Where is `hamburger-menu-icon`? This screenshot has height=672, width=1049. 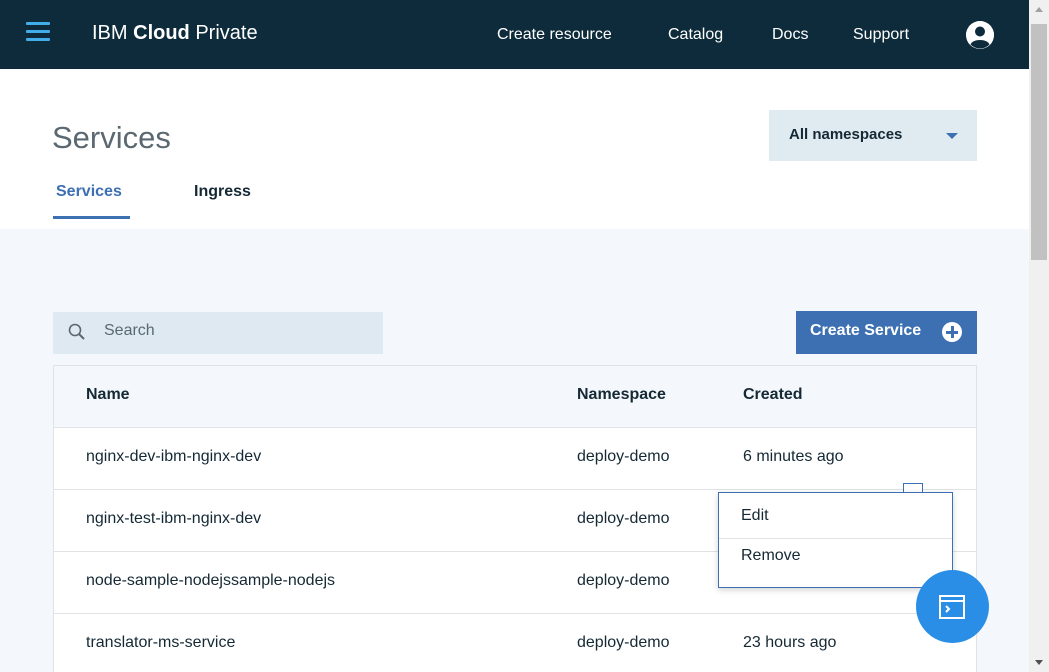 hamburger-menu-icon is located at coordinates (38, 34).